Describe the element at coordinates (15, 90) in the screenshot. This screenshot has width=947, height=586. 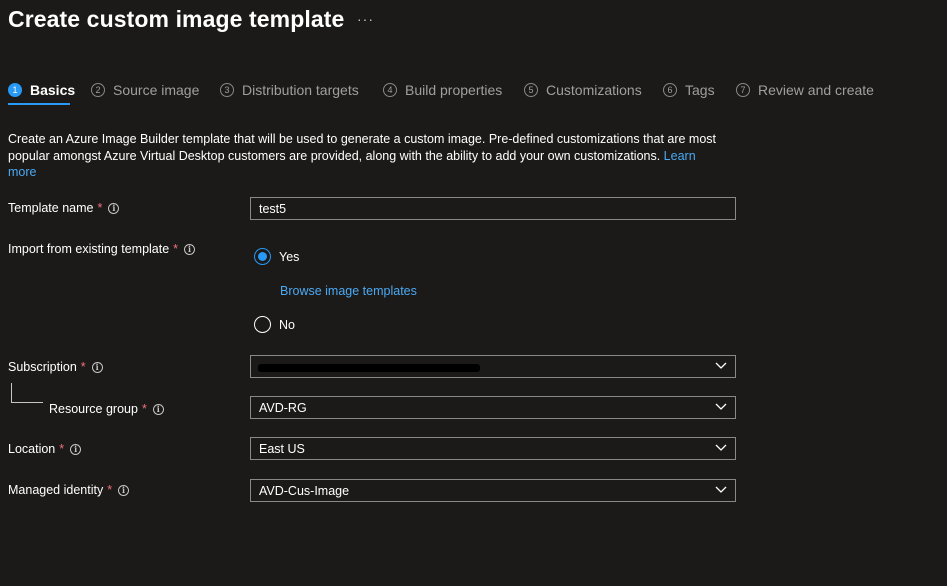
I see `step-number-icon: 1` at that location.